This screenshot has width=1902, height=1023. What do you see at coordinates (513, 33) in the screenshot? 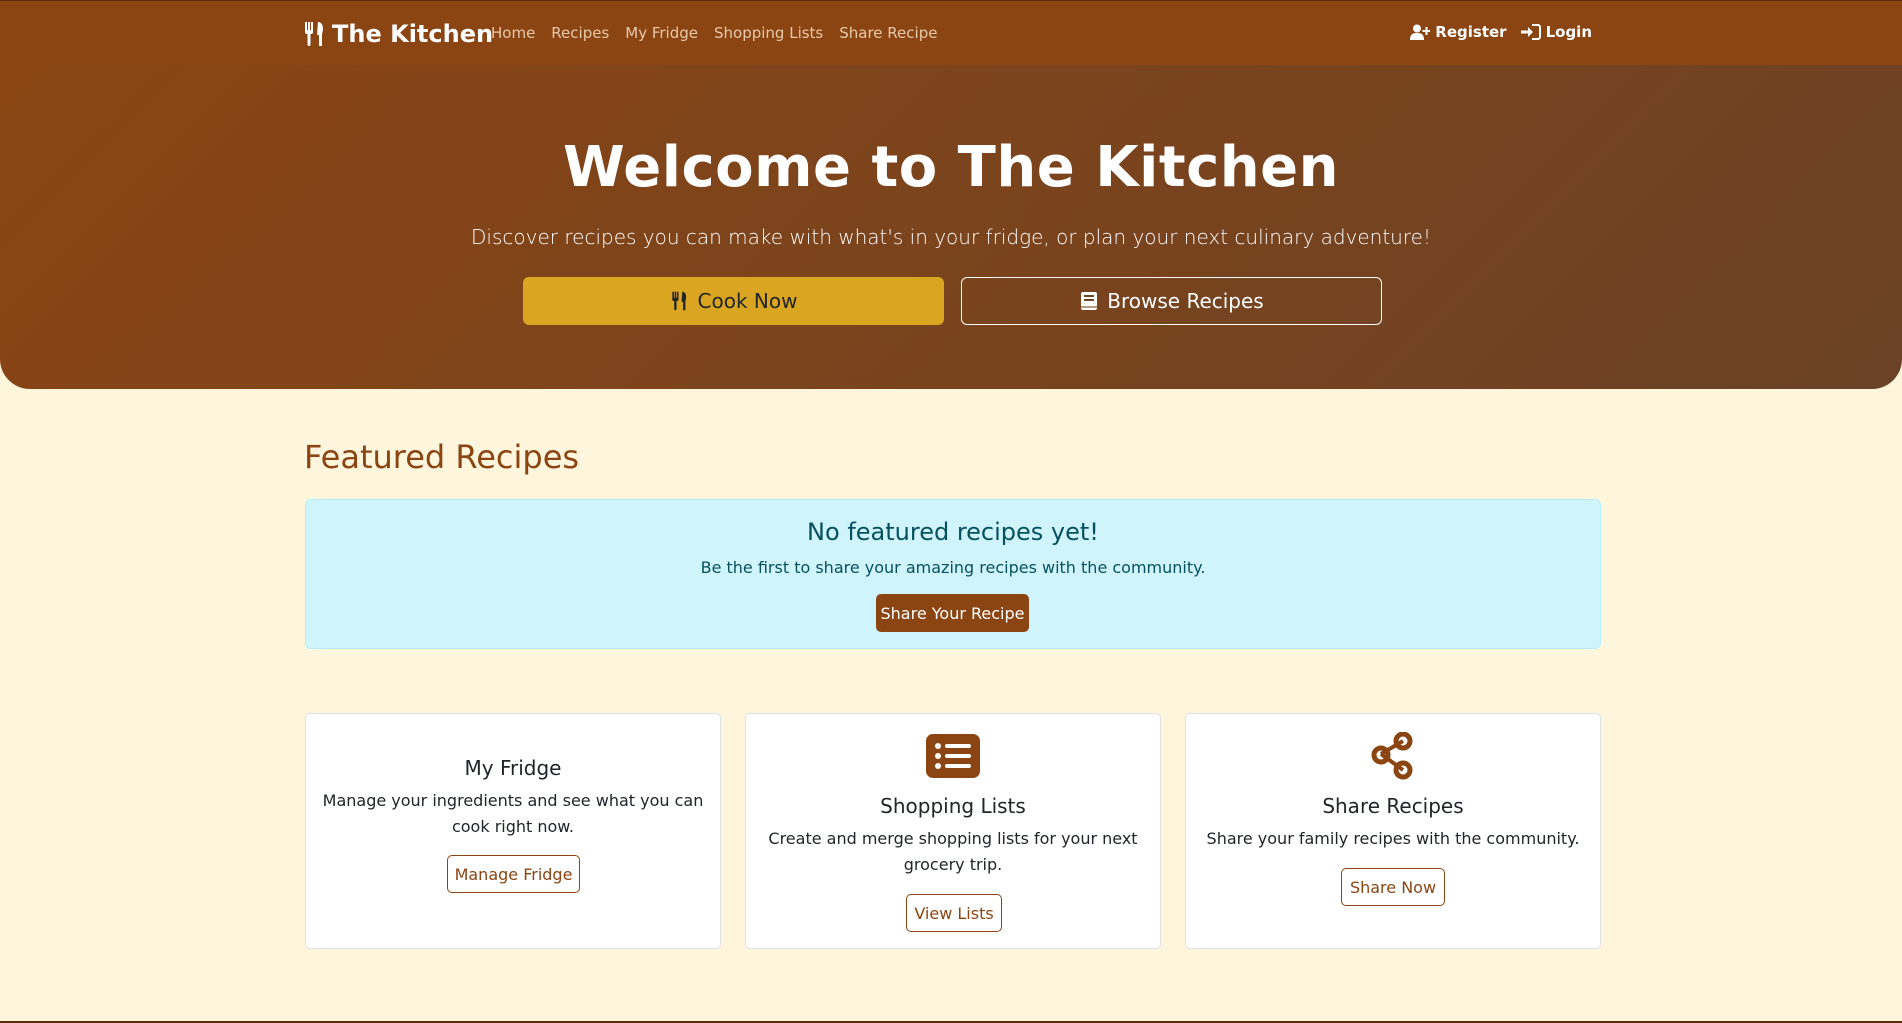
I see `nav-link-home: Home` at bounding box center [513, 33].